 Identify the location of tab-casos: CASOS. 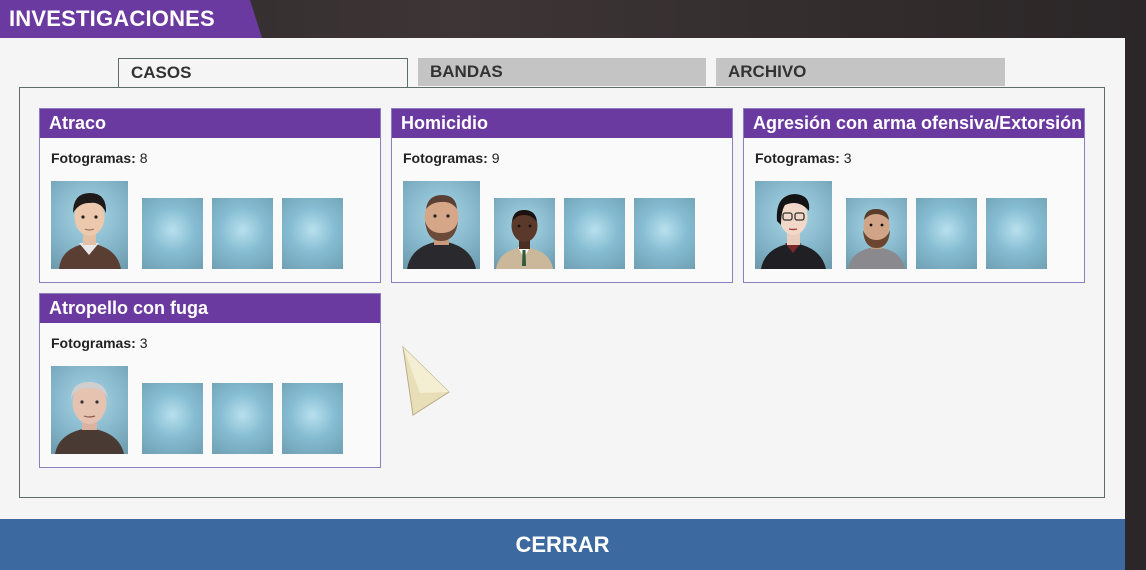
(263, 73).